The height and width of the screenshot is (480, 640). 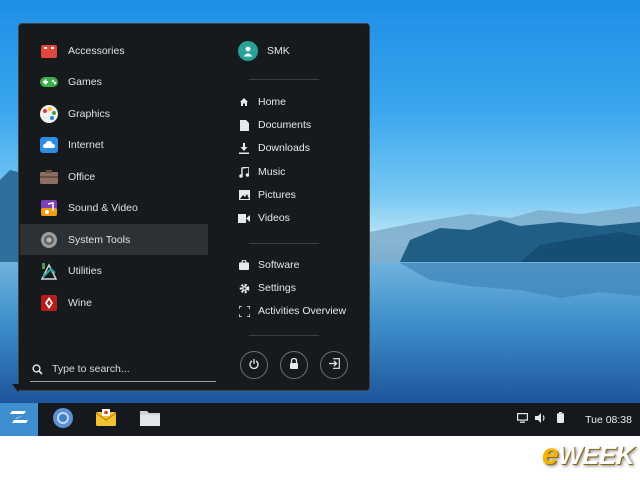 I want to click on category-games: Games, so click(x=114, y=81).